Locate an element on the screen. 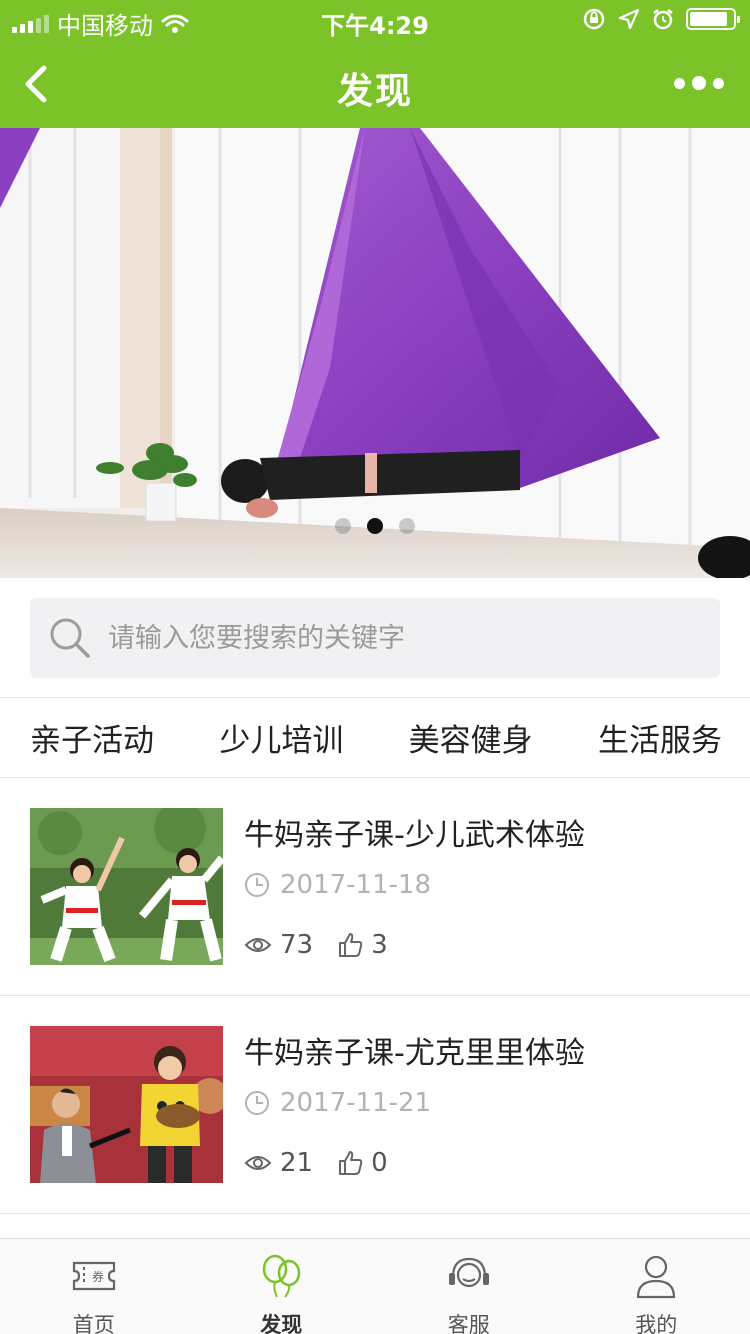 The width and height of the screenshot is (750, 1334). like-count-group: 0 is located at coordinates (362, 1163).